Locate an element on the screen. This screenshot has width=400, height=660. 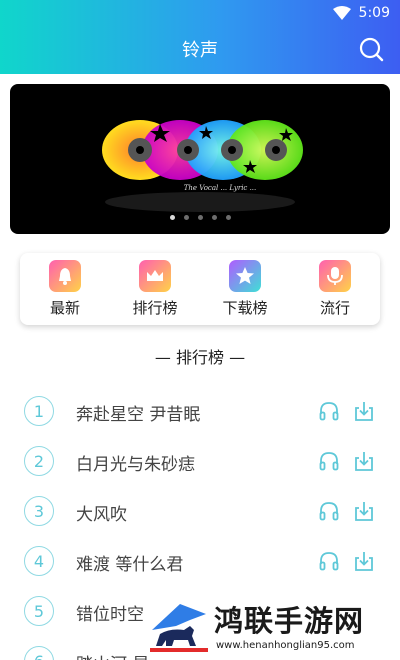
list-item: 3 大风吹 is located at coordinates (200, 510).